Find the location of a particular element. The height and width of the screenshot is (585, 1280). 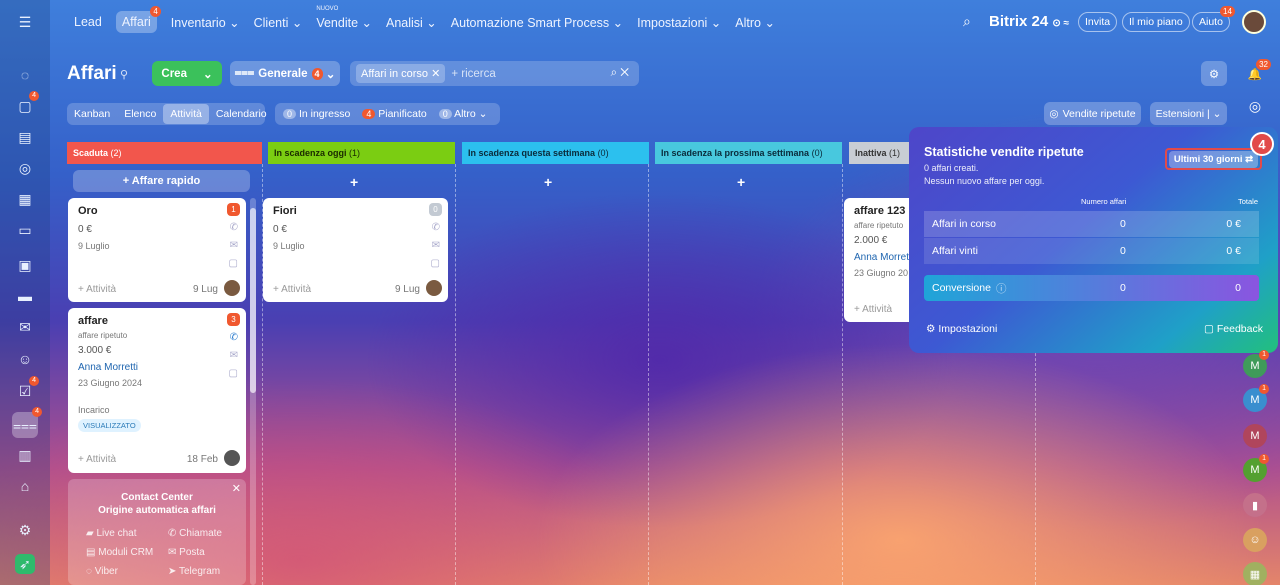

crm-icon: ⩶ 4 is located at coordinates (27, 422).